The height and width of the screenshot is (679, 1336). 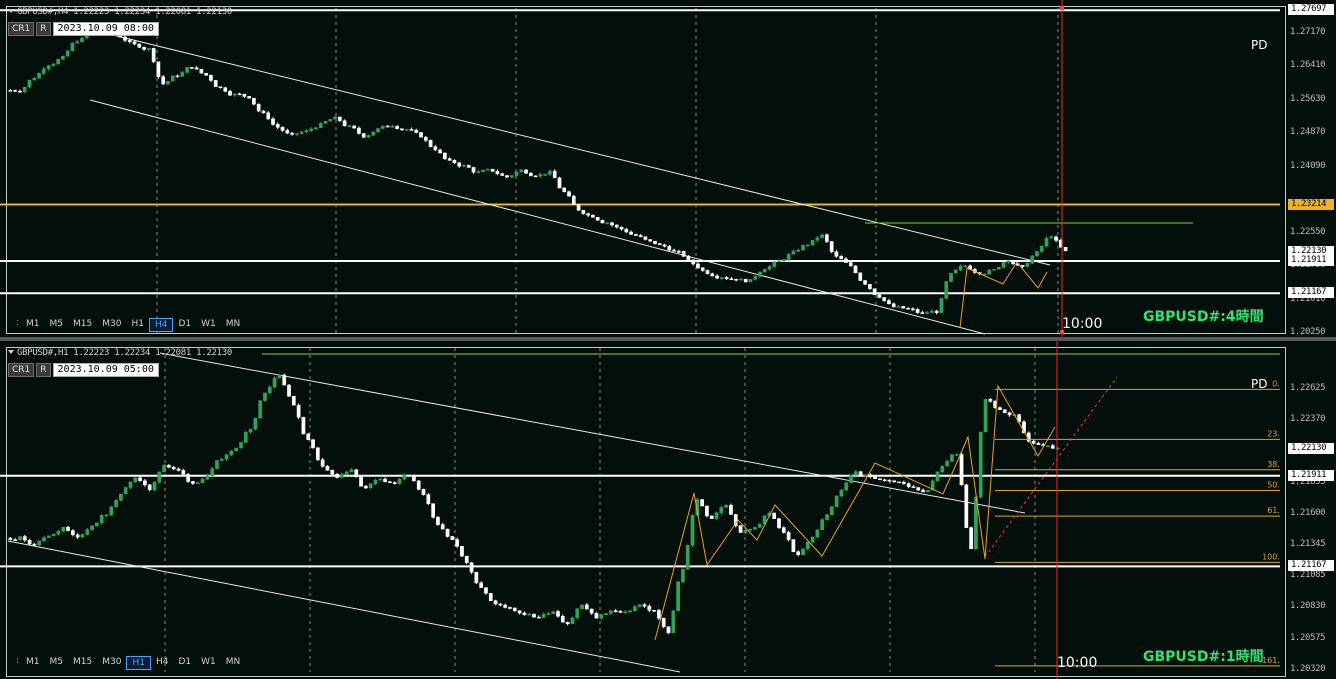 What do you see at coordinates (1308, 606) in the screenshot?
I see `price-tick: 1.20830` at bounding box center [1308, 606].